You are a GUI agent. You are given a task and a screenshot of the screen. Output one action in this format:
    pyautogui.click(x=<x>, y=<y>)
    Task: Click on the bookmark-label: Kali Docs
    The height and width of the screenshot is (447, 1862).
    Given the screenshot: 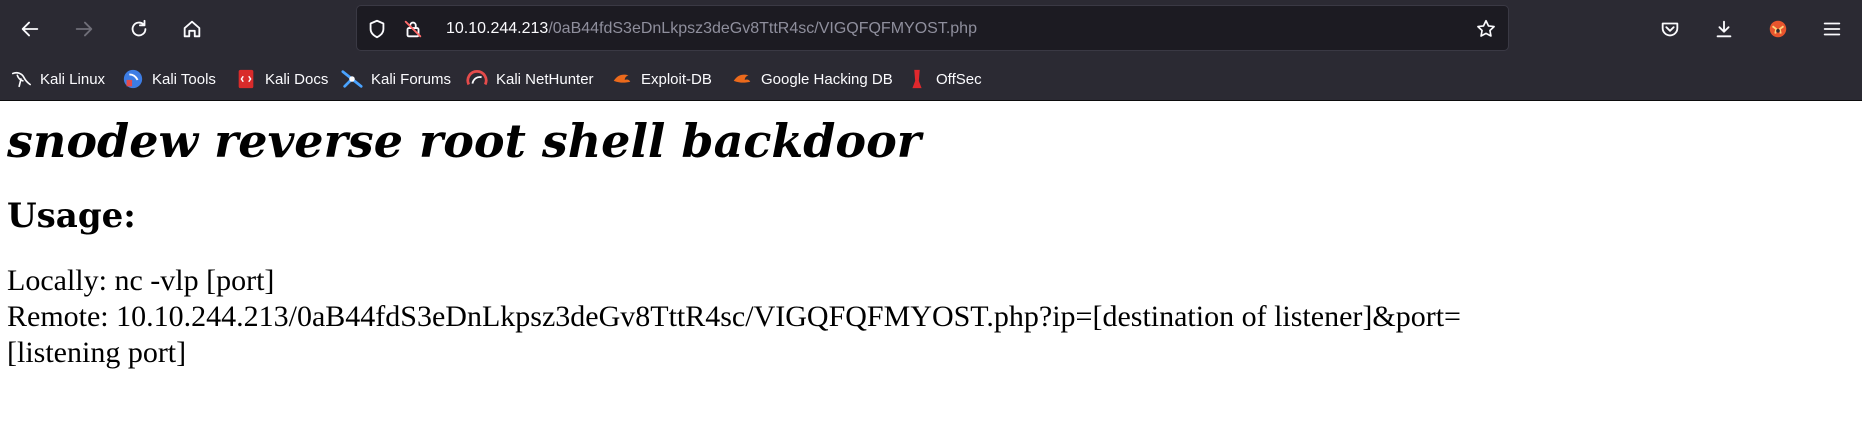 What is the action you would take?
    pyautogui.click(x=297, y=79)
    